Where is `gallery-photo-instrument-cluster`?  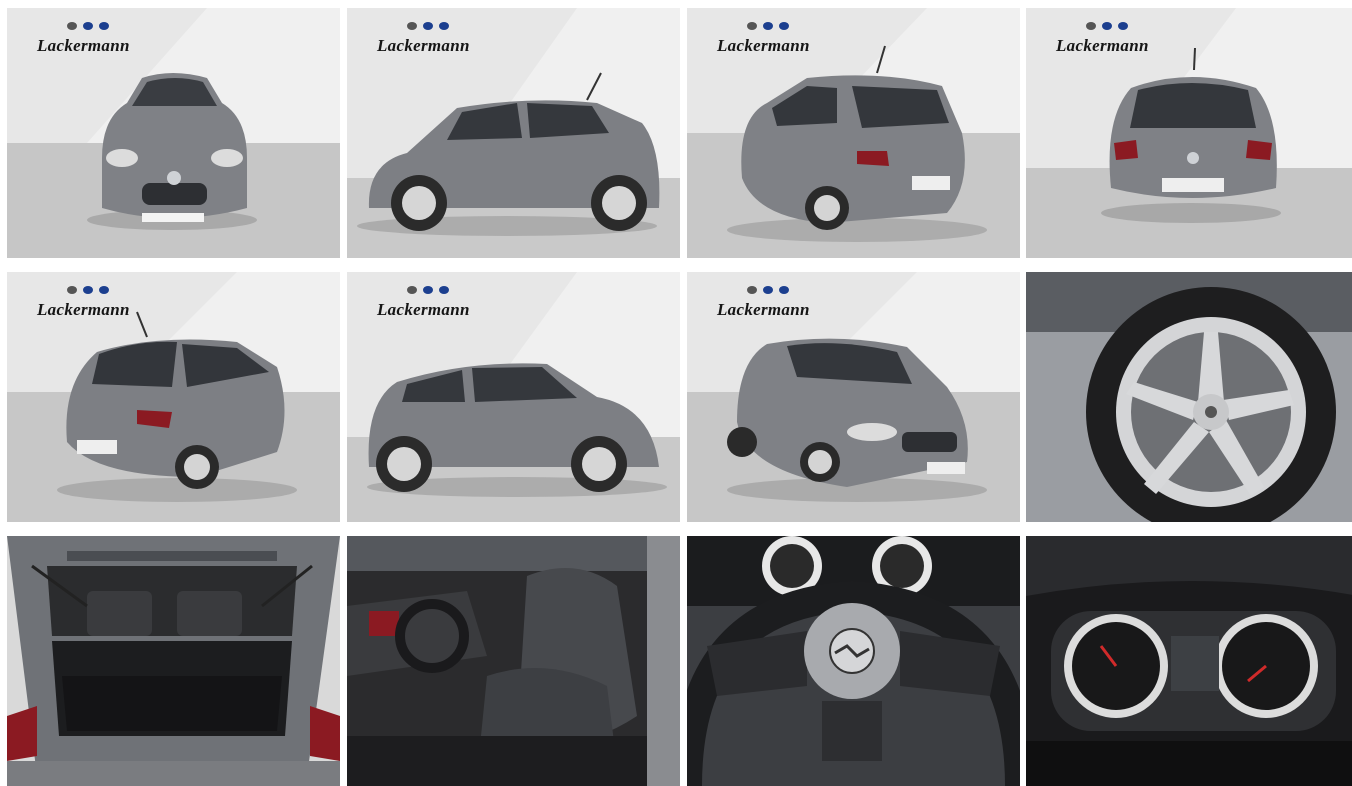
gallery-photo-instrument-cluster is located at coordinates (1189, 661).